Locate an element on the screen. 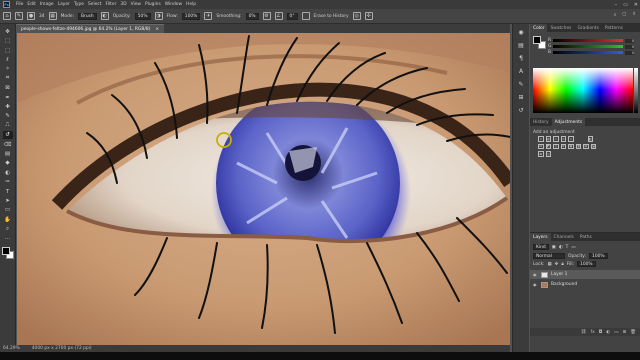 The width and height of the screenshot is (640, 360). tab-layers: Layers is located at coordinates (540, 237).